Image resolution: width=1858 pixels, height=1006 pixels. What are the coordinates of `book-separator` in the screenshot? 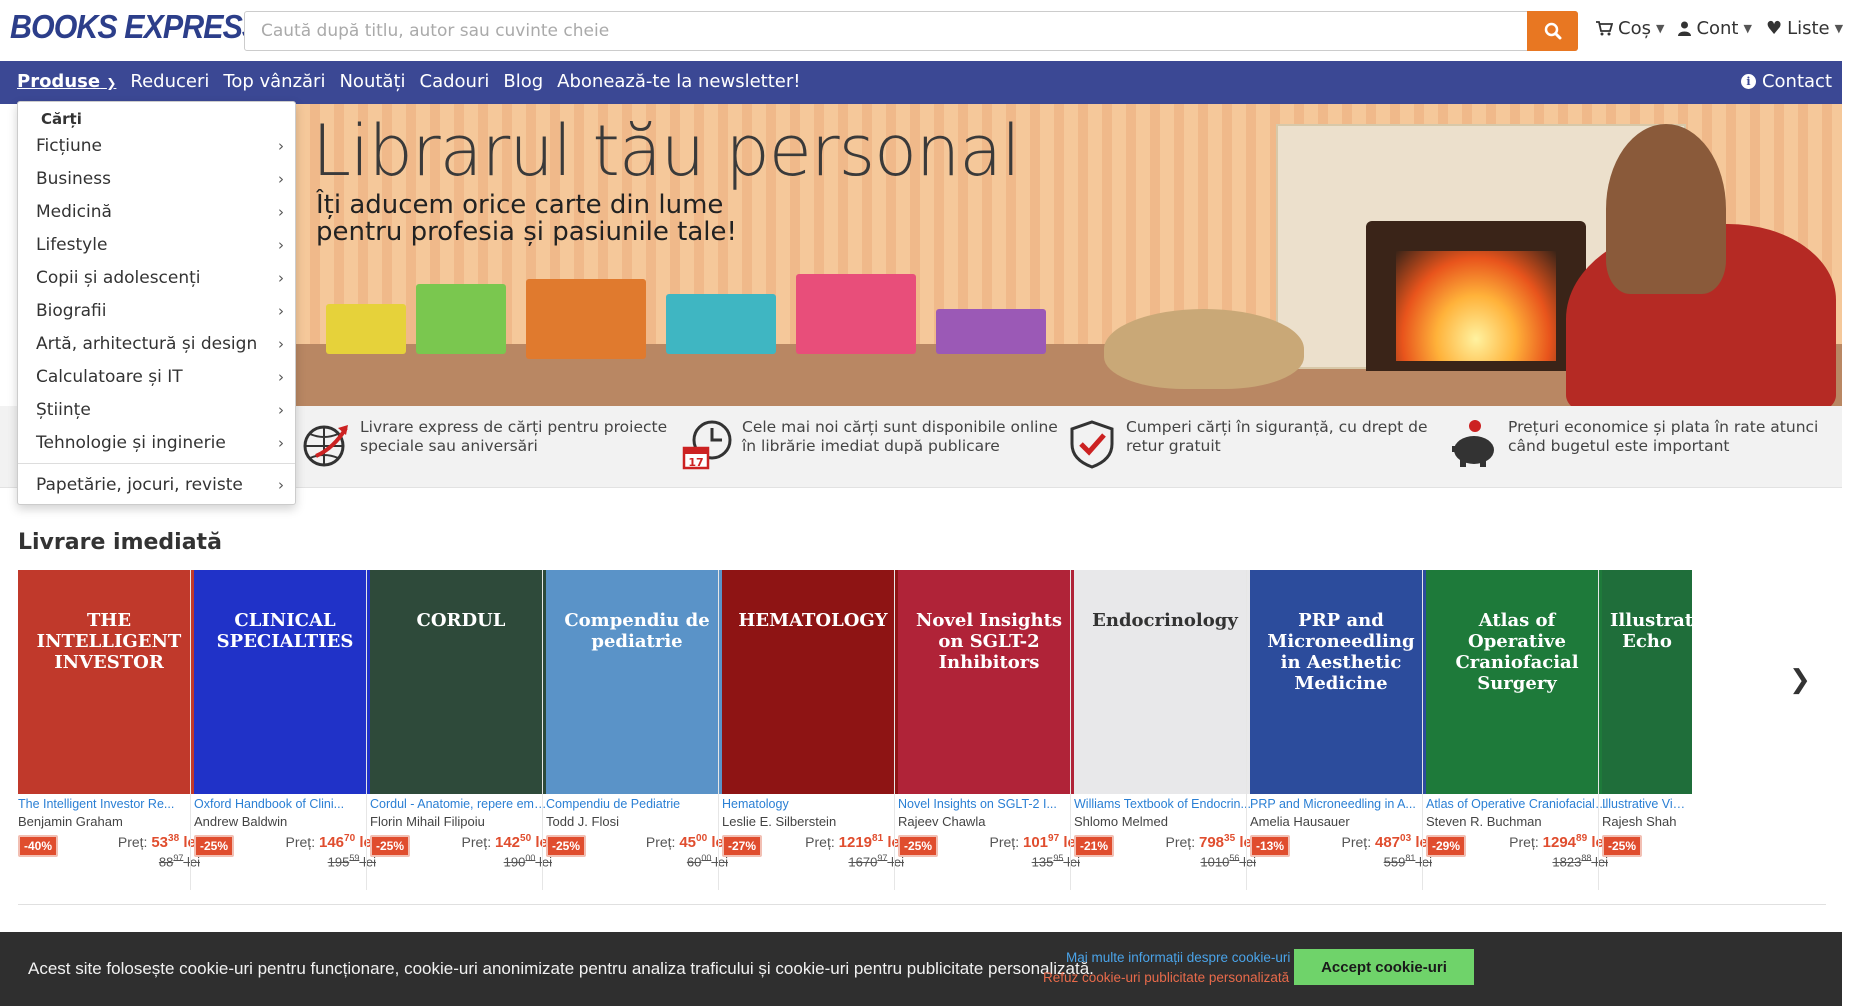 It's located at (1598, 730).